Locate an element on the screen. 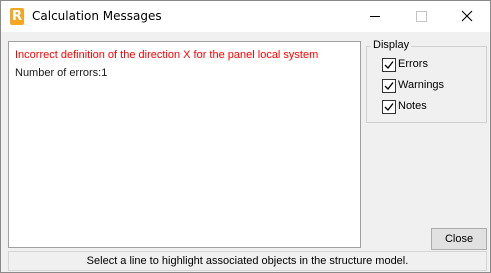  notes-label: Notes is located at coordinates (412, 106).